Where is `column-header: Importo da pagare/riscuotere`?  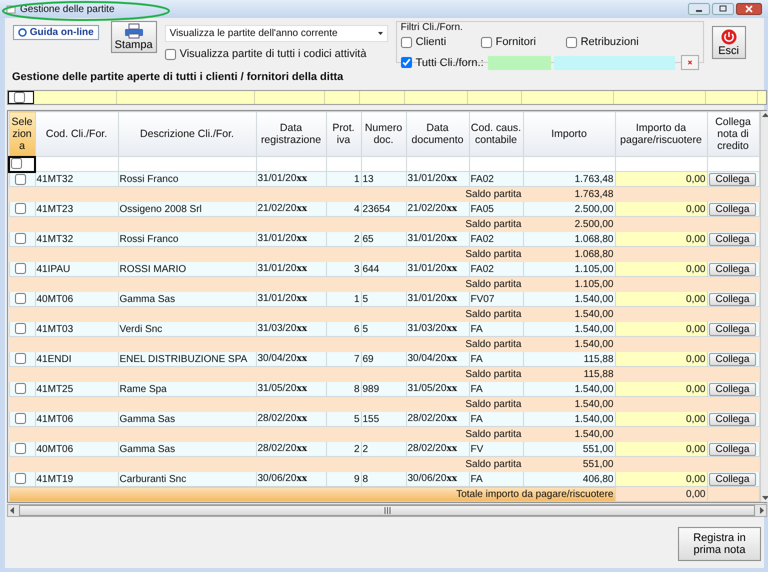 column-header: Importo da pagare/riscuotere is located at coordinates (661, 134).